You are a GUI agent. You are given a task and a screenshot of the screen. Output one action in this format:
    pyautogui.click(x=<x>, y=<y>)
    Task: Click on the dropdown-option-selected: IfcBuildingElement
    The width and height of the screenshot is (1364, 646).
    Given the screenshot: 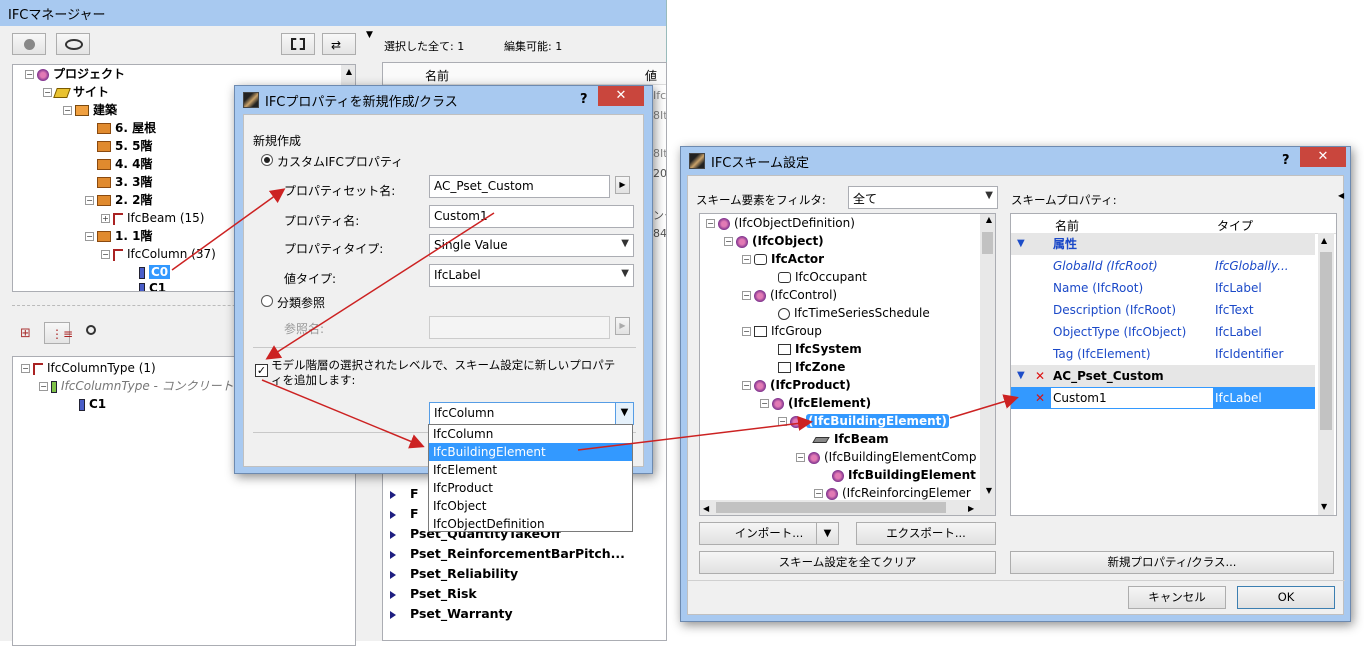 What is the action you would take?
    pyautogui.click(x=530, y=452)
    